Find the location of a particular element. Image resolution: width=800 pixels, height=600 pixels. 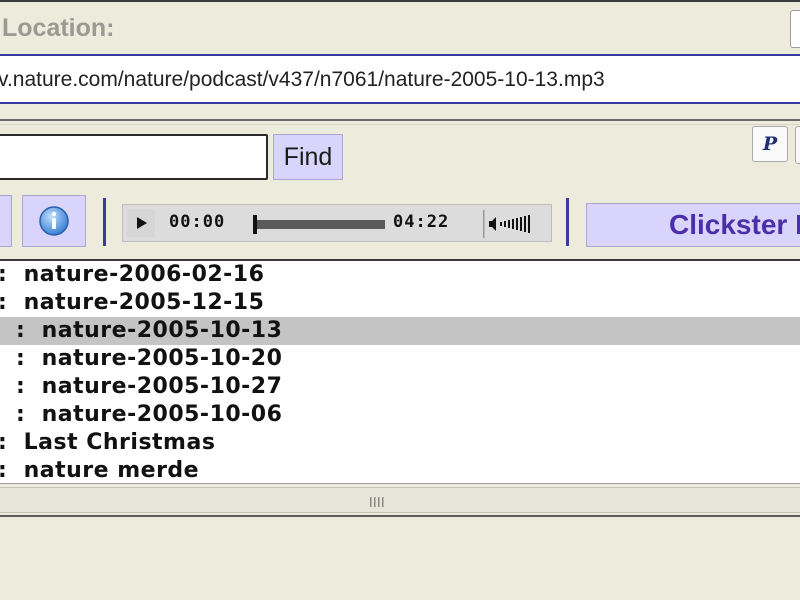

list-item: : nature-2006-02-16 is located at coordinates (400, 275).